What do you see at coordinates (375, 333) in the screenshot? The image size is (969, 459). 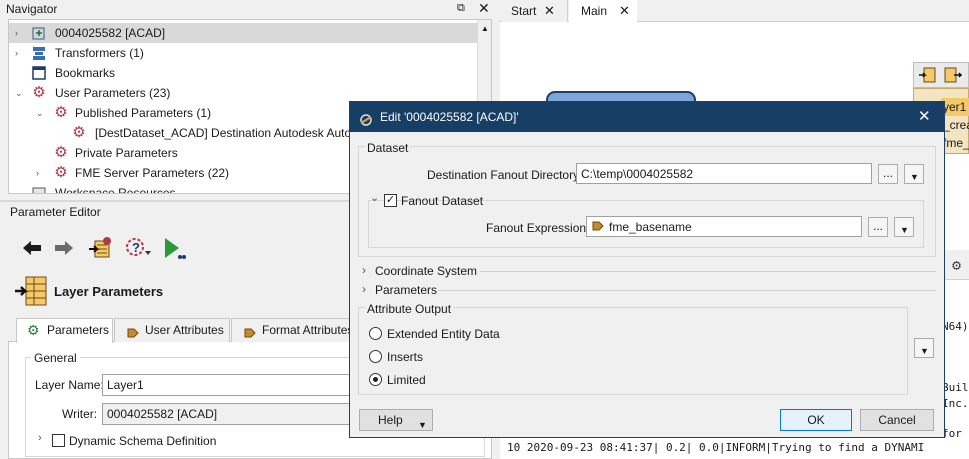 I see `radio-extended-entity-data` at bounding box center [375, 333].